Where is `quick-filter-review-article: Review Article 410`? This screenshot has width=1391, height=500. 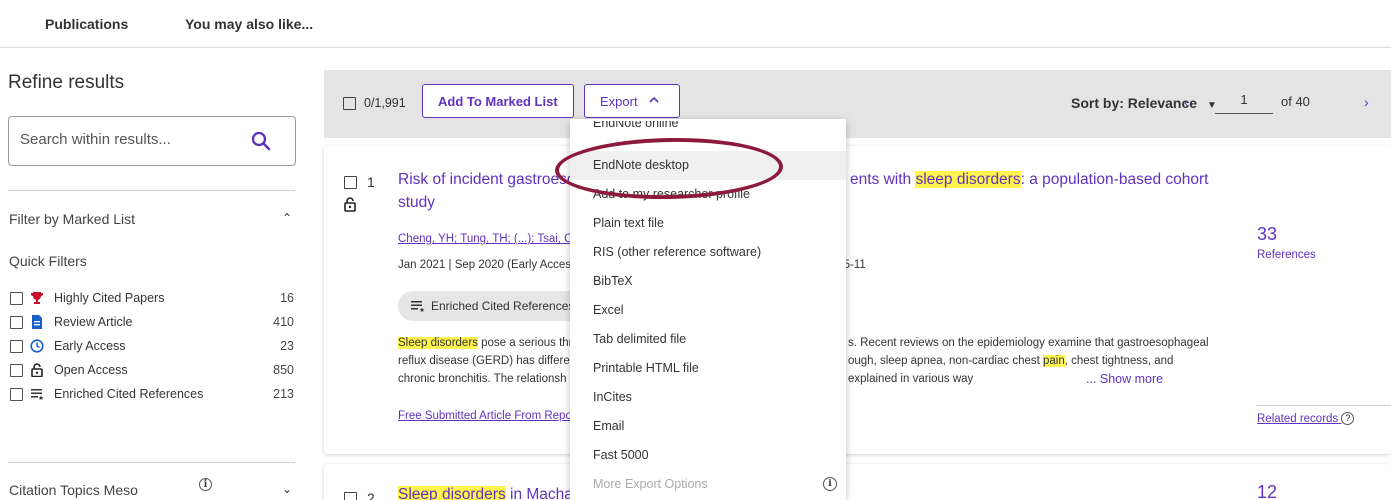 quick-filter-review-article: Review Article 410 is located at coordinates (152, 323).